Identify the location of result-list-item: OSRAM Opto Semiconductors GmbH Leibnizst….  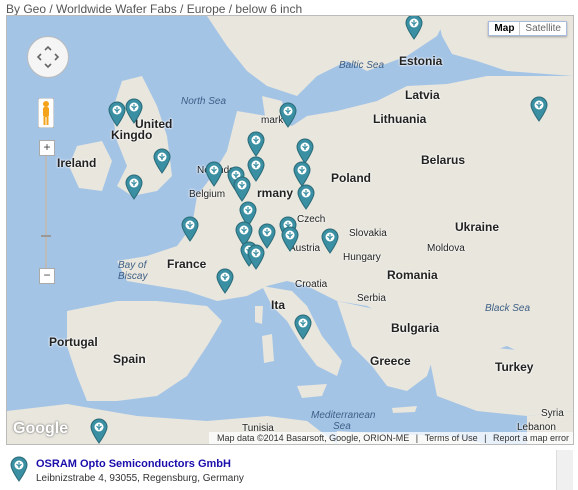
(276, 470).